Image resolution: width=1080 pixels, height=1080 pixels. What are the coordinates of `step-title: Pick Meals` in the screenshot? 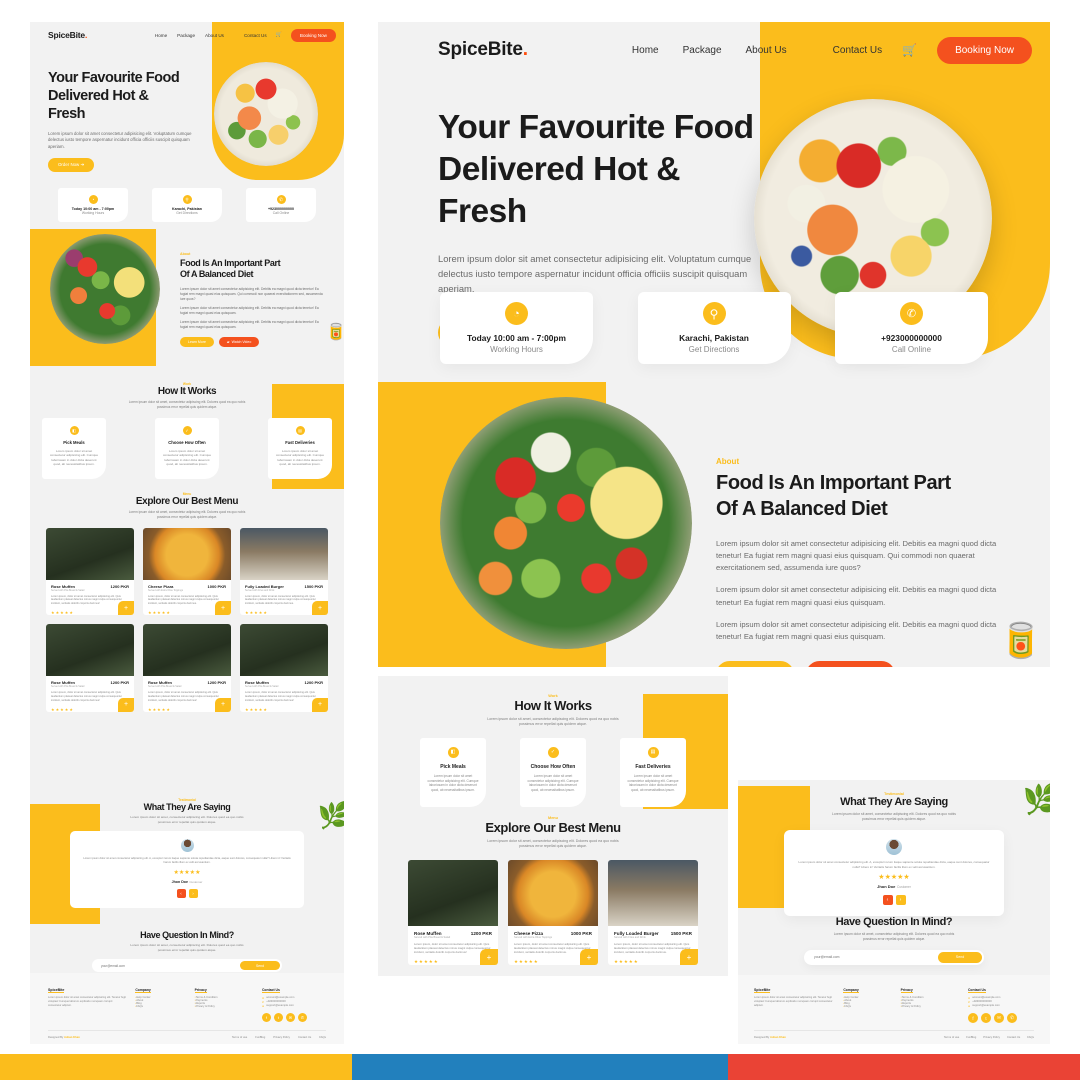 It's located at (453, 766).